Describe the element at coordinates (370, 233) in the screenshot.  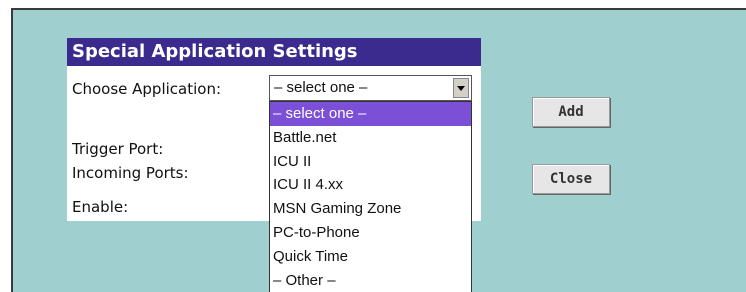
I see `option-pc-to-phone: PC-to-Phone` at that location.